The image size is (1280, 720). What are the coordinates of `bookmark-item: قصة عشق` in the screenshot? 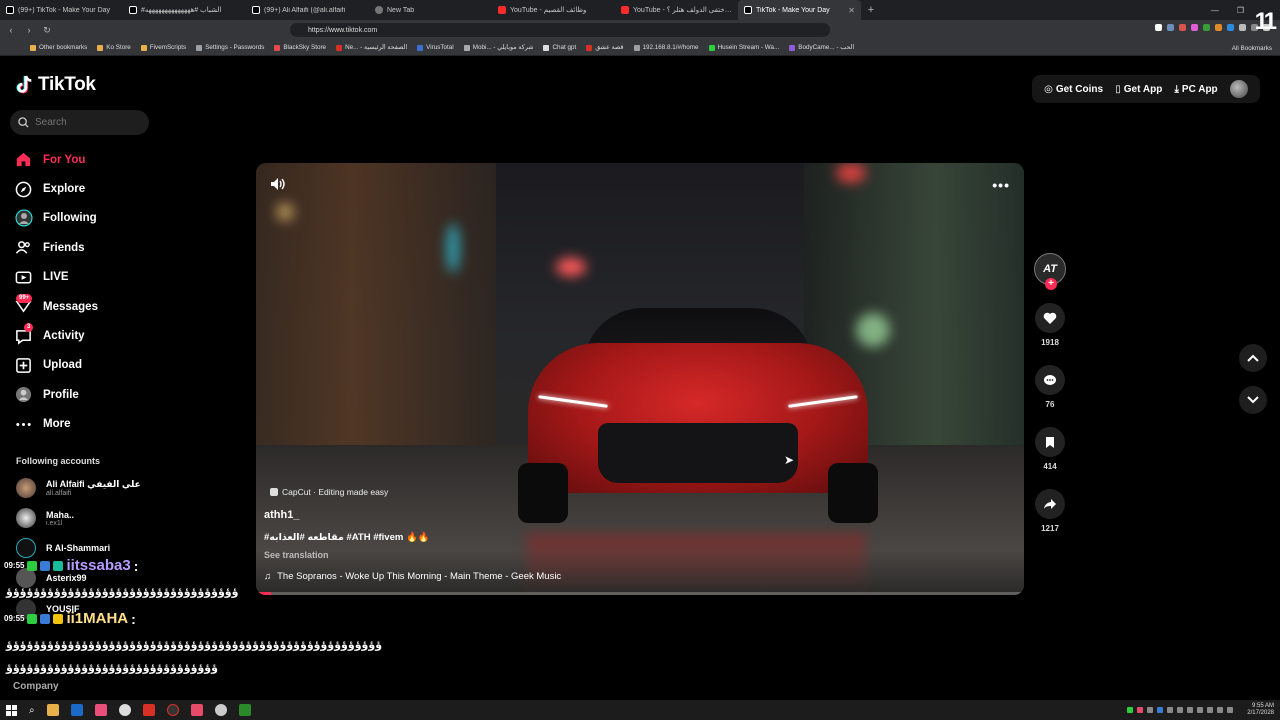 It's located at (605, 47).